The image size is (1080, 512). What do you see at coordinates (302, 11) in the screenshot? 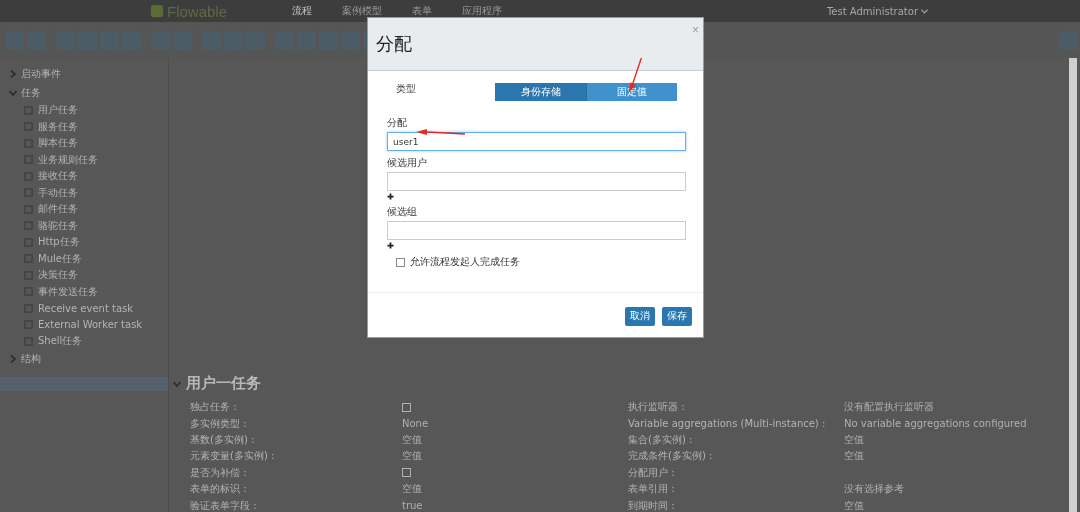
I see `nav-tab: 流程` at bounding box center [302, 11].